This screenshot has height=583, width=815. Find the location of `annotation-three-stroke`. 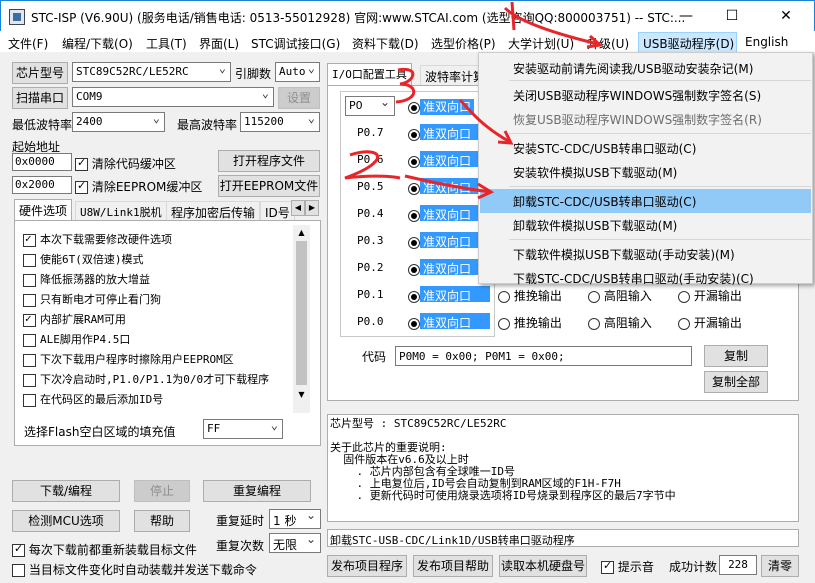

annotation-three-stroke is located at coordinates (405, 85).